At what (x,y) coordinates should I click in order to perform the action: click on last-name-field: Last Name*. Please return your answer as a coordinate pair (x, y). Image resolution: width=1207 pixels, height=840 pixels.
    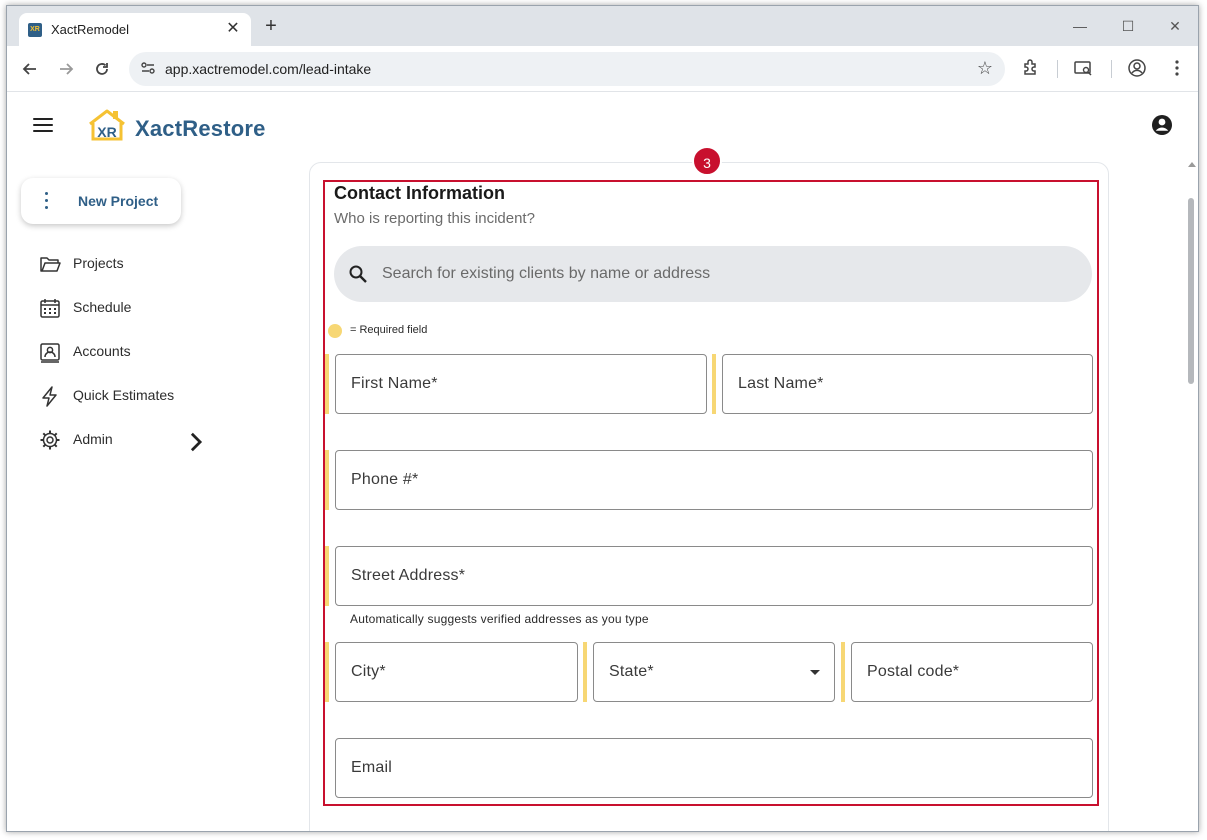
    Looking at the image, I should click on (907, 384).